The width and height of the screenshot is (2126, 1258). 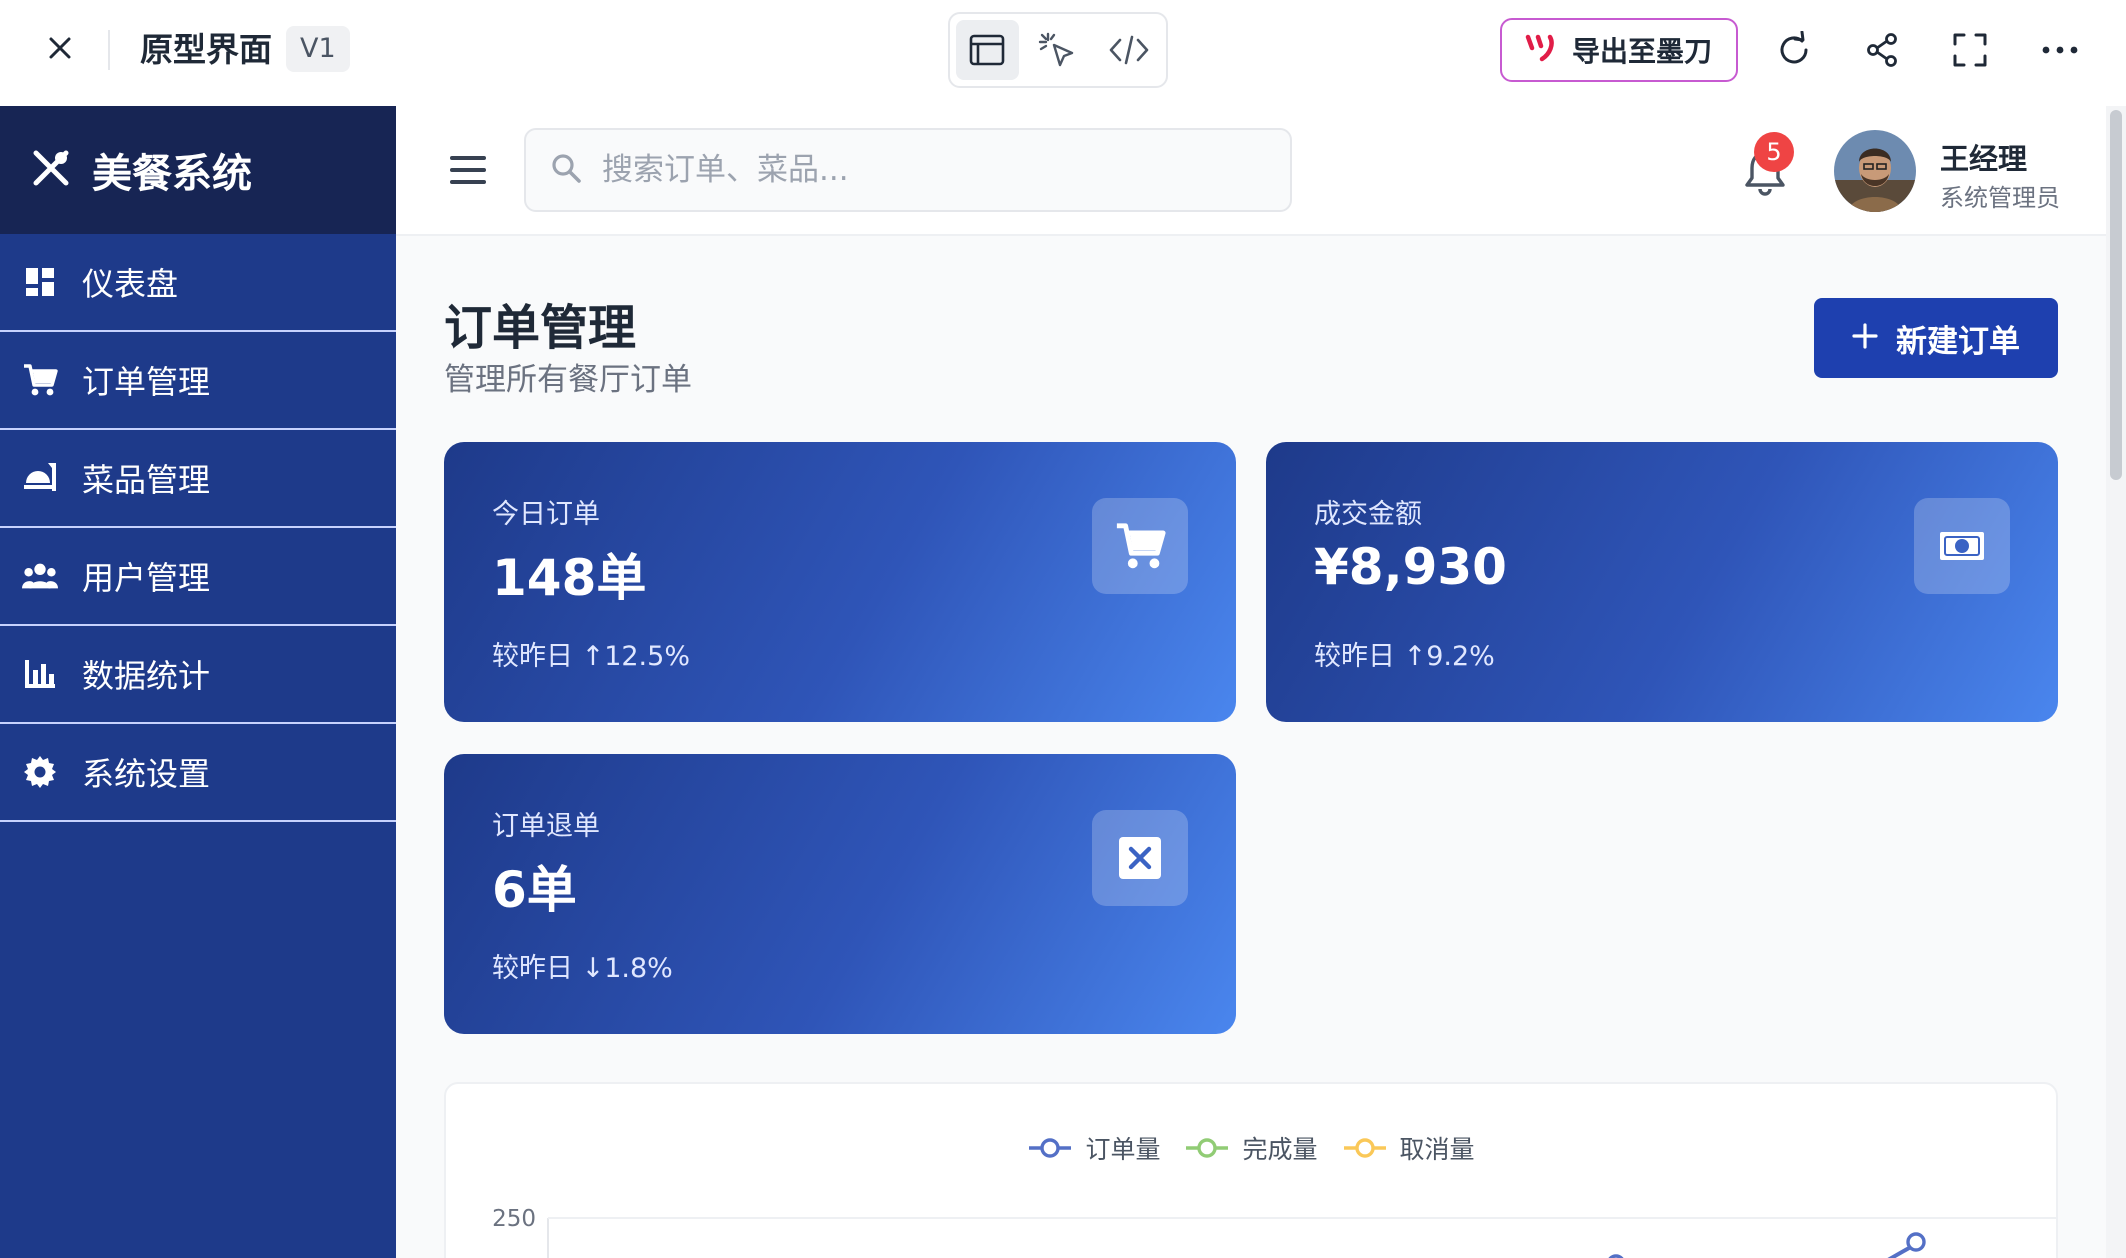 I want to click on bar-chart-icon, so click(x=40, y=674).